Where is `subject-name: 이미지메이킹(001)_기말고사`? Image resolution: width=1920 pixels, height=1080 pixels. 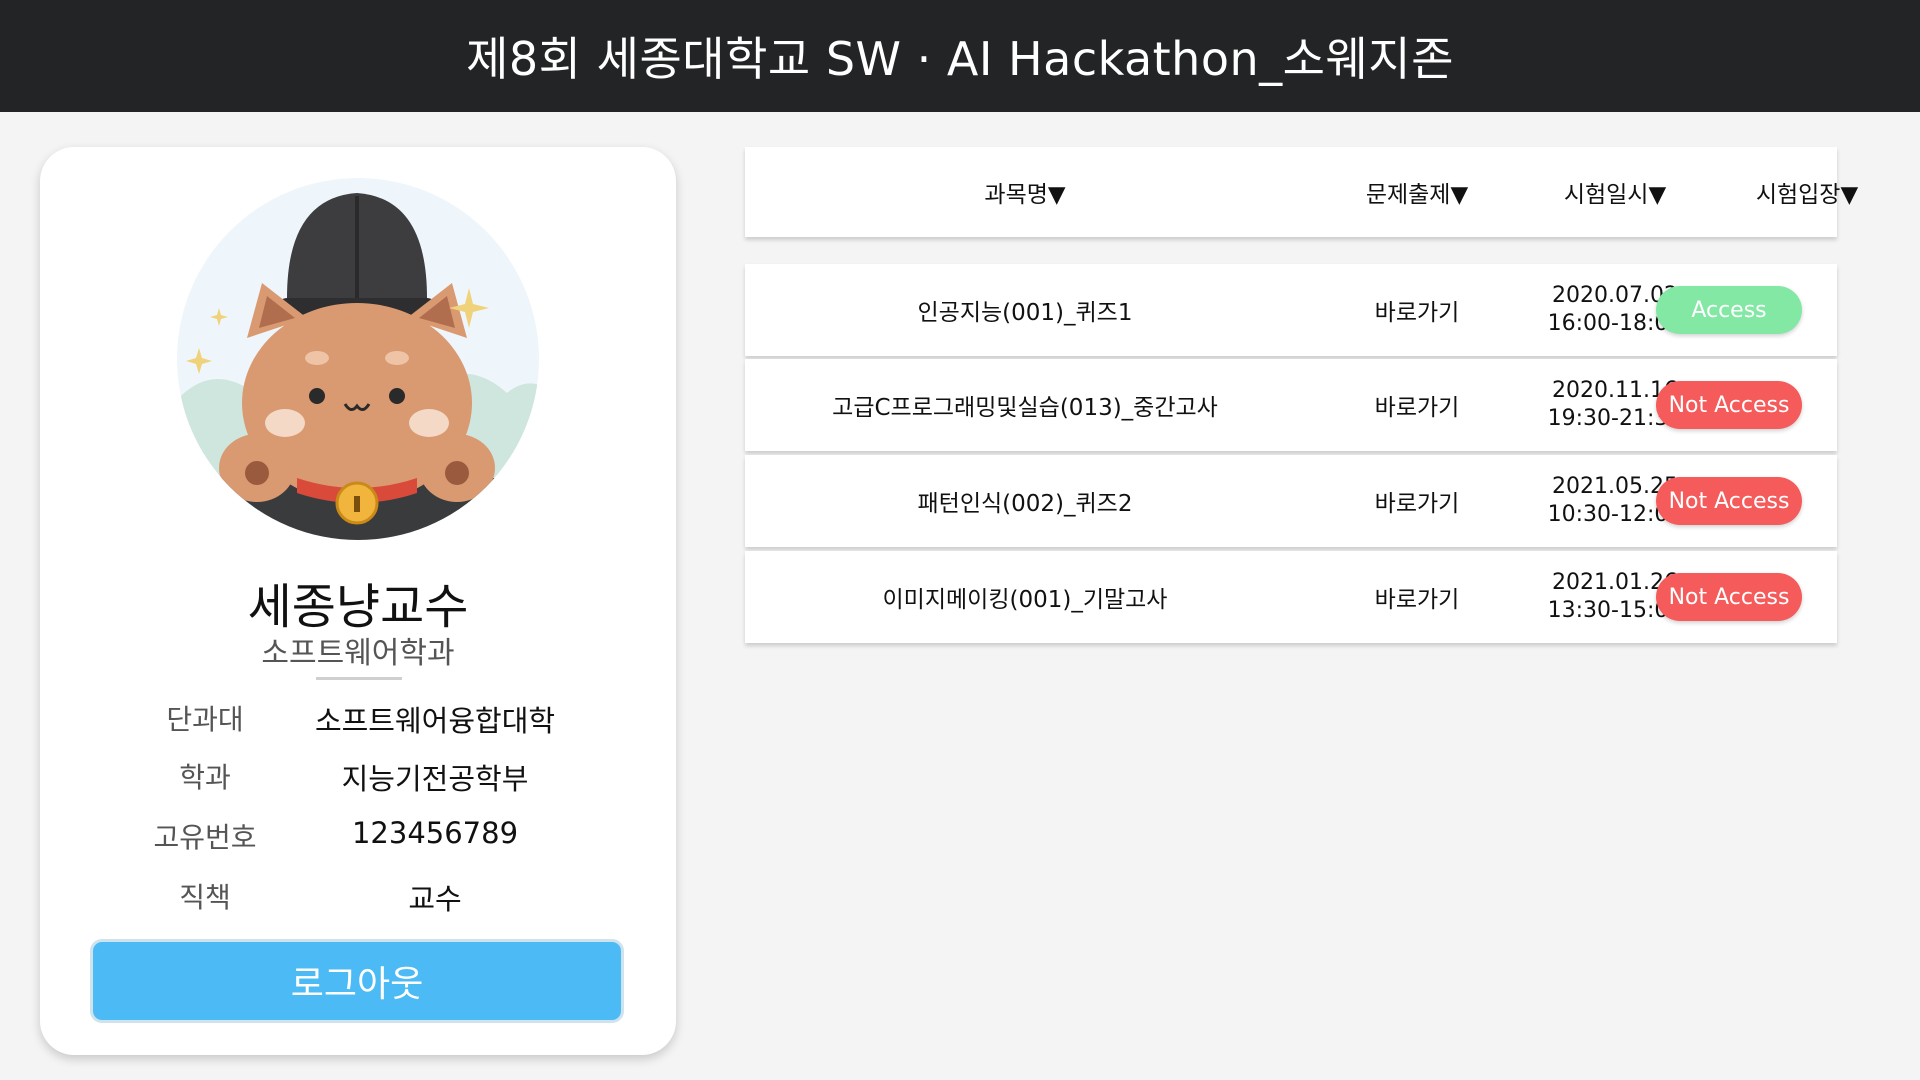
subject-name: 이미지메이킹(001)_기말고사 is located at coordinates (1025, 600).